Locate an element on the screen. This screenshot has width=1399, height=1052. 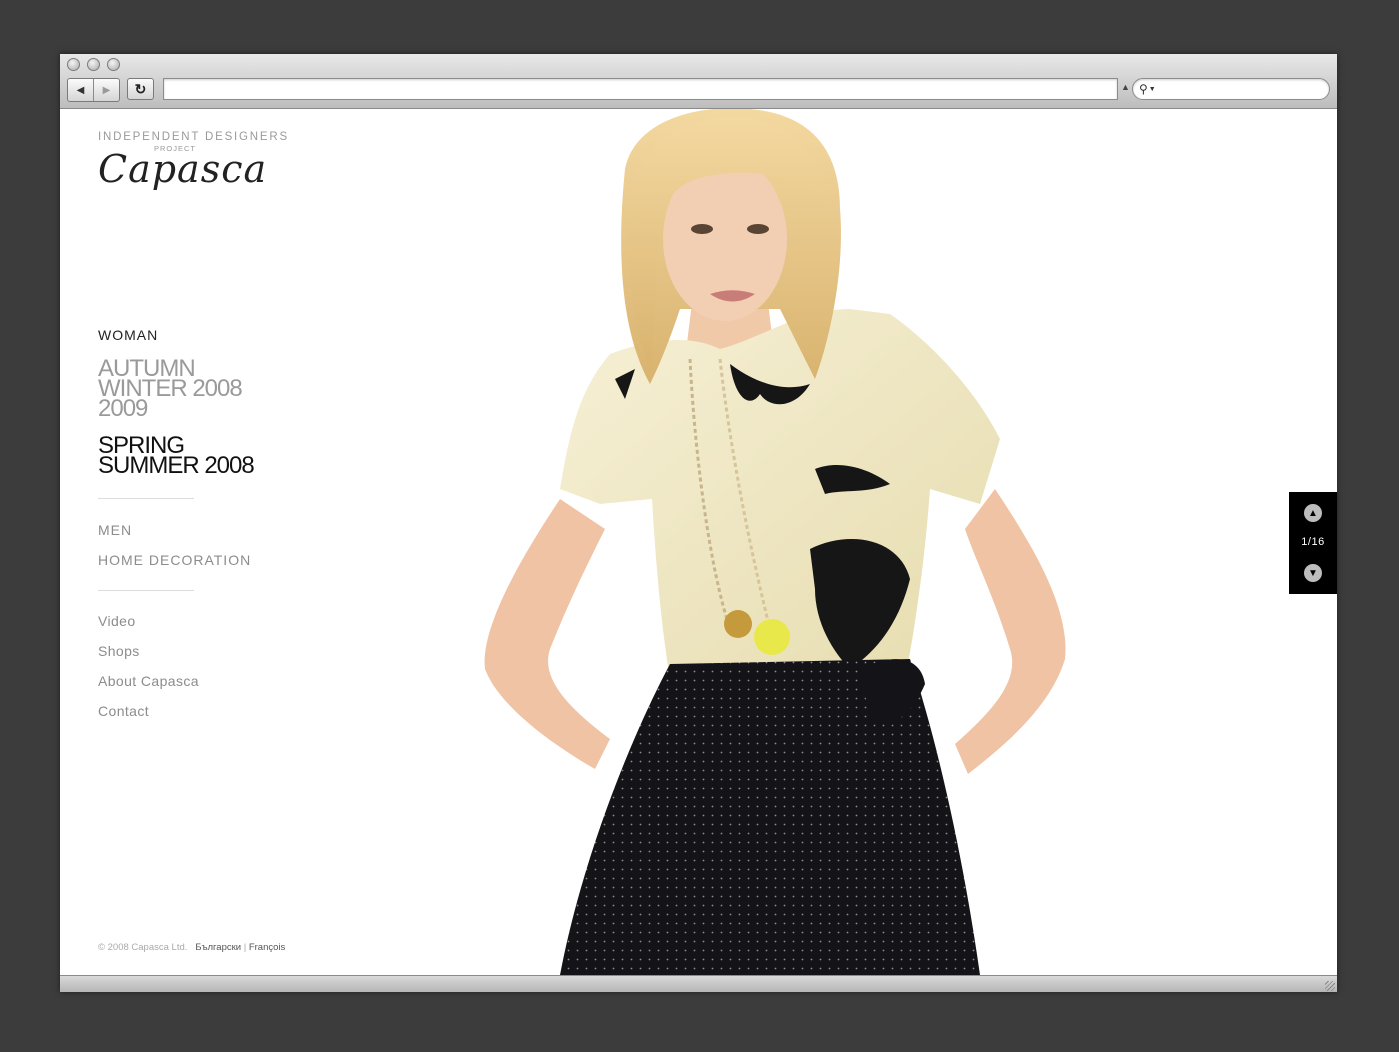
forward-arrow-icon: ▶ is located at coordinates (106, 90).